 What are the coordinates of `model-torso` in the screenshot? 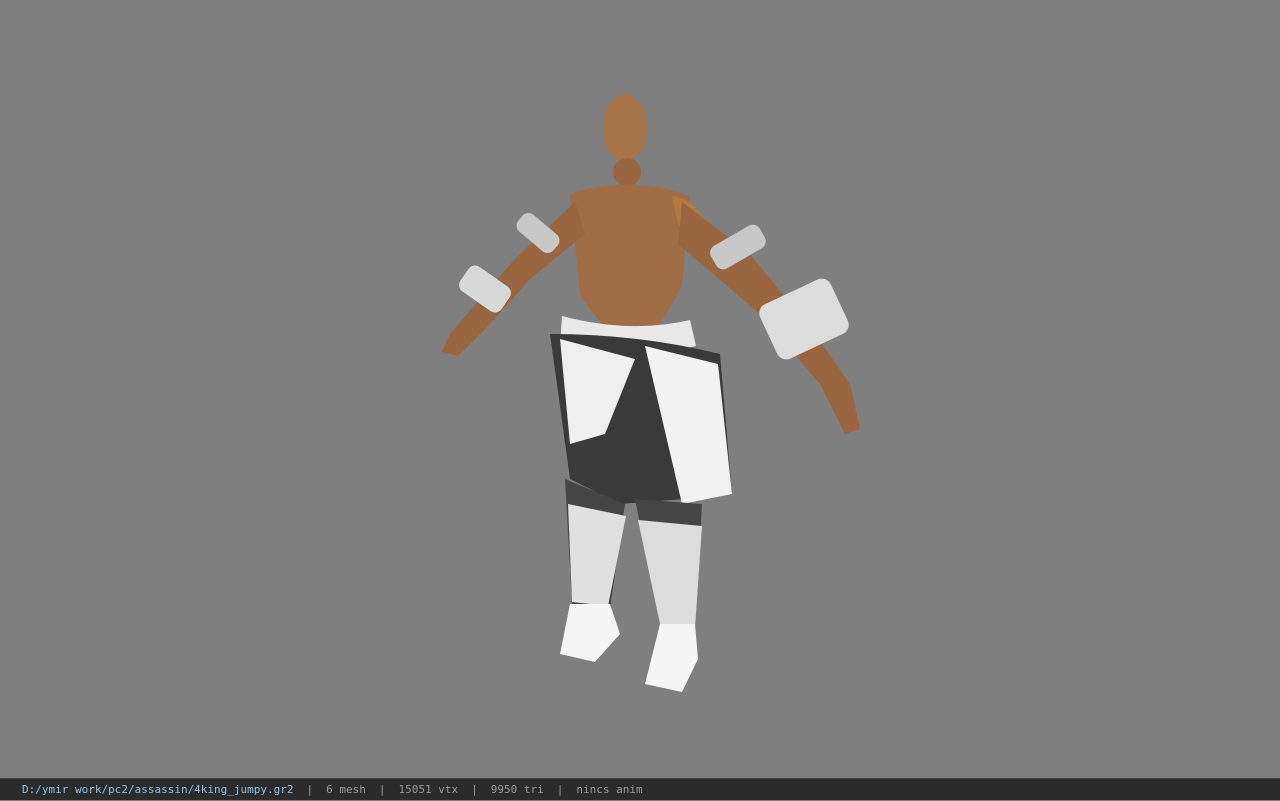 It's located at (630, 263).